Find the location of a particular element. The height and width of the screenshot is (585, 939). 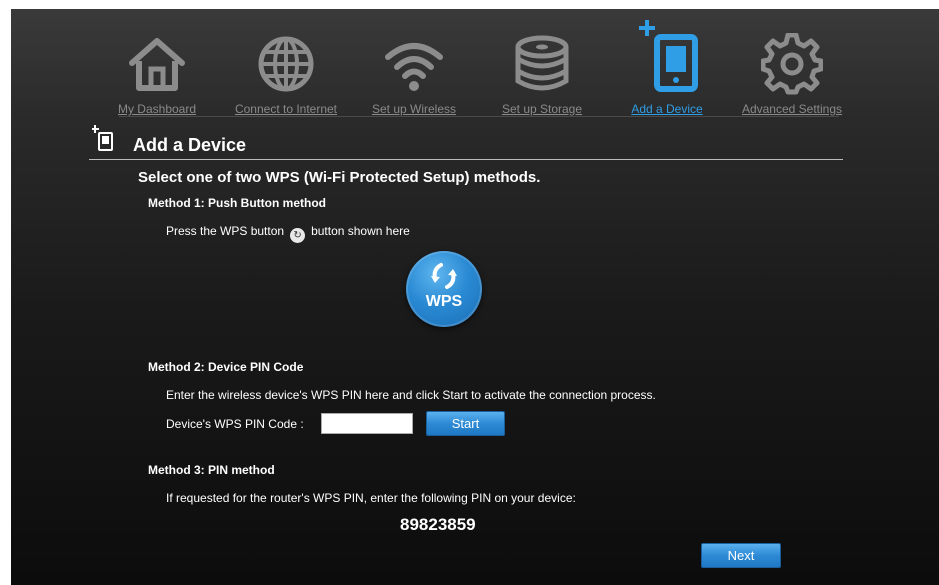

method1-text-before: Press the WPS button is located at coordinates (225, 231).